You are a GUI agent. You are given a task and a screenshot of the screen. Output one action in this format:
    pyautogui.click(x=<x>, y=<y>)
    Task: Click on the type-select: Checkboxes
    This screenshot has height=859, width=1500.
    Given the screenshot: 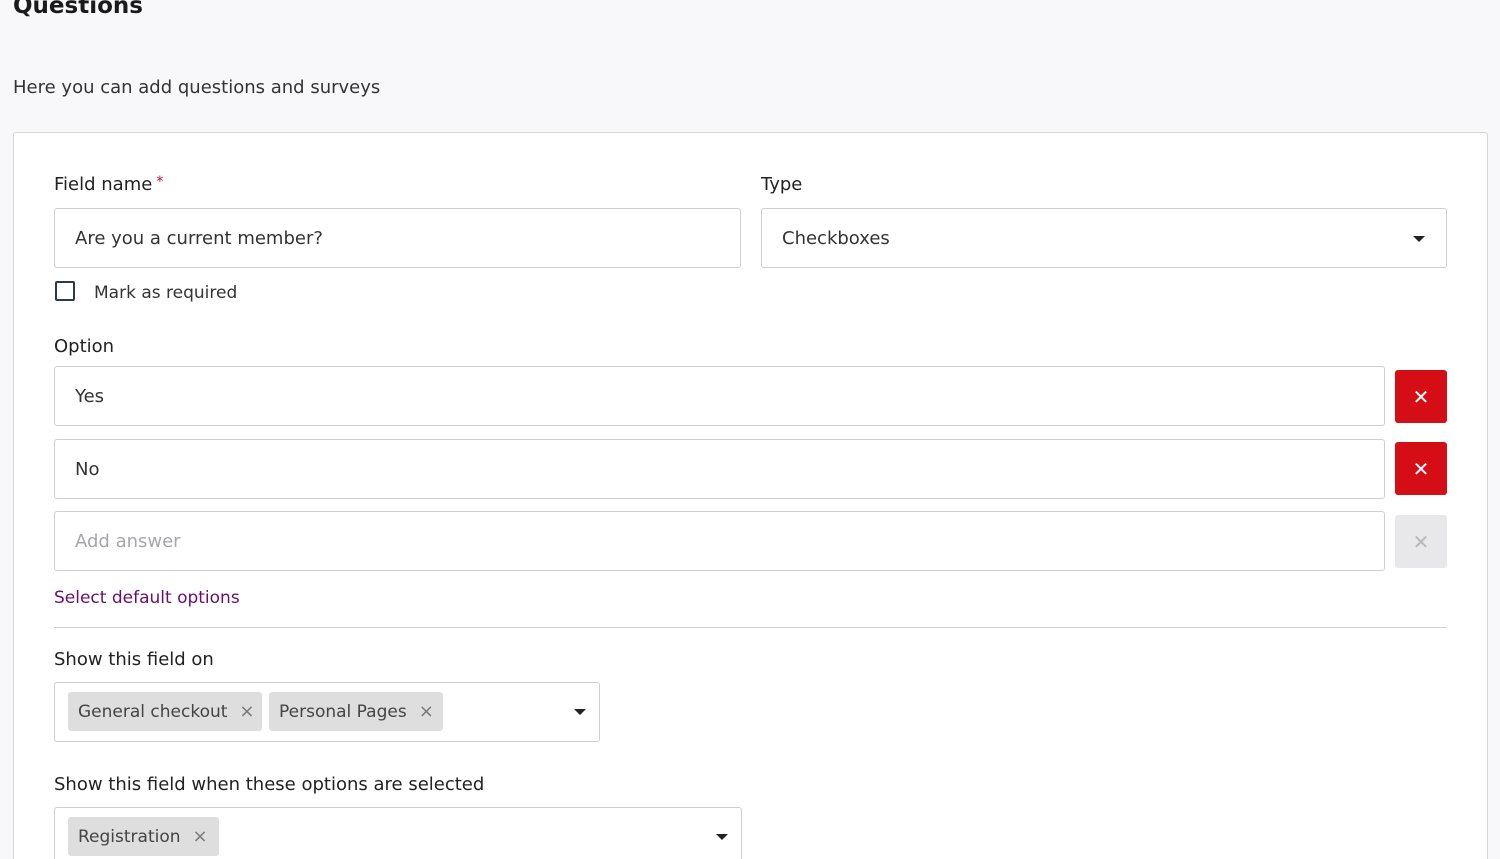 What is the action you would take?
    pyautogui.click(x=1104, y=238)
    